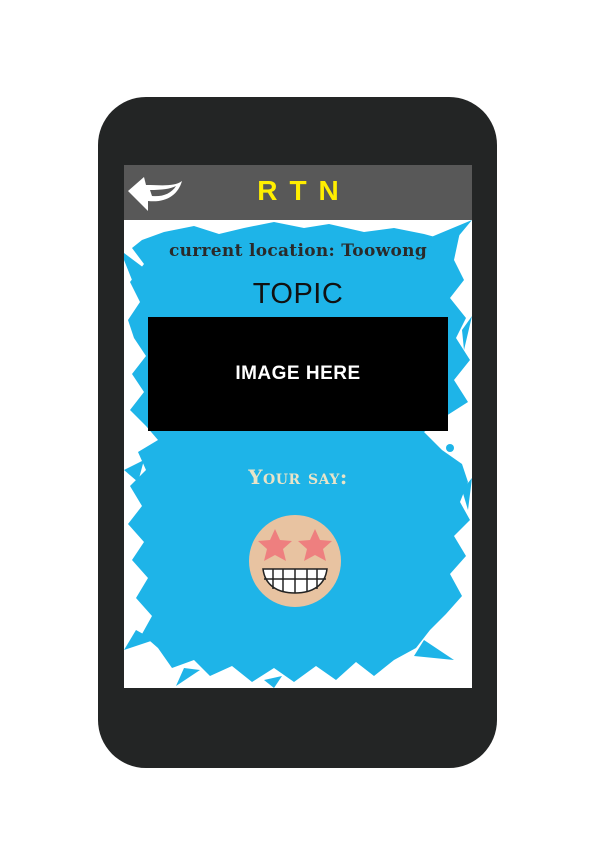  Describe the element at coordinates (298, 477) in the screenshot. I see `your-say-label: Your say:` at that location.